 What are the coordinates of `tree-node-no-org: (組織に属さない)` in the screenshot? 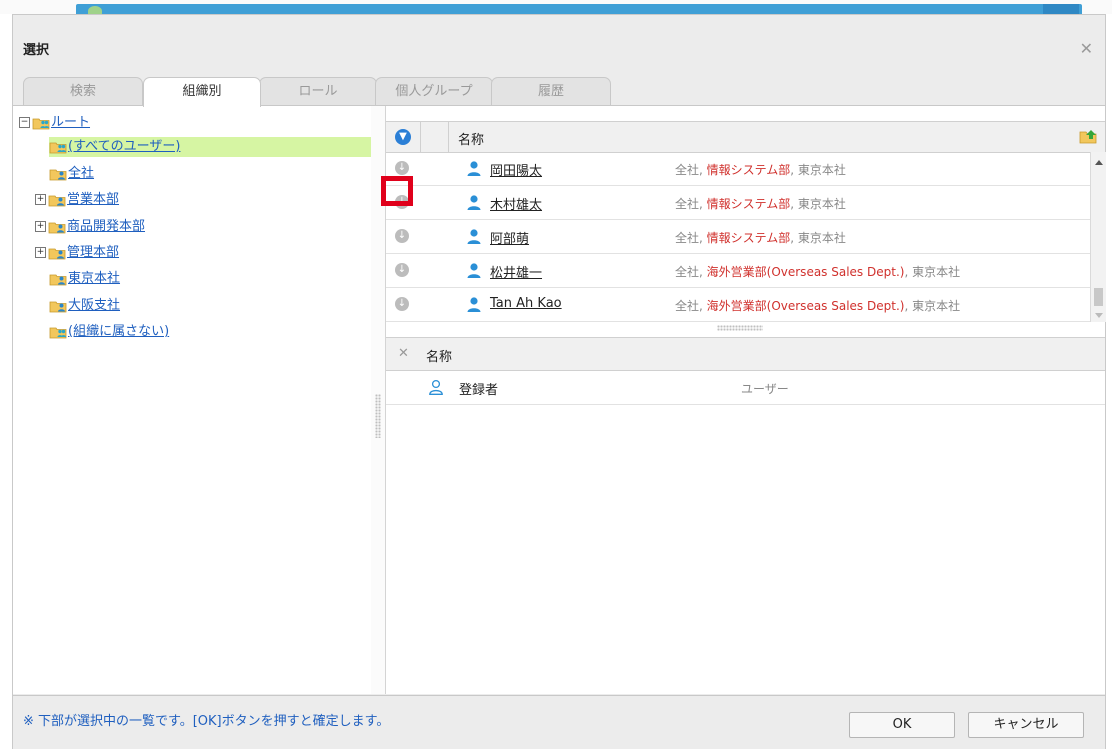 It's located at (109, 332).